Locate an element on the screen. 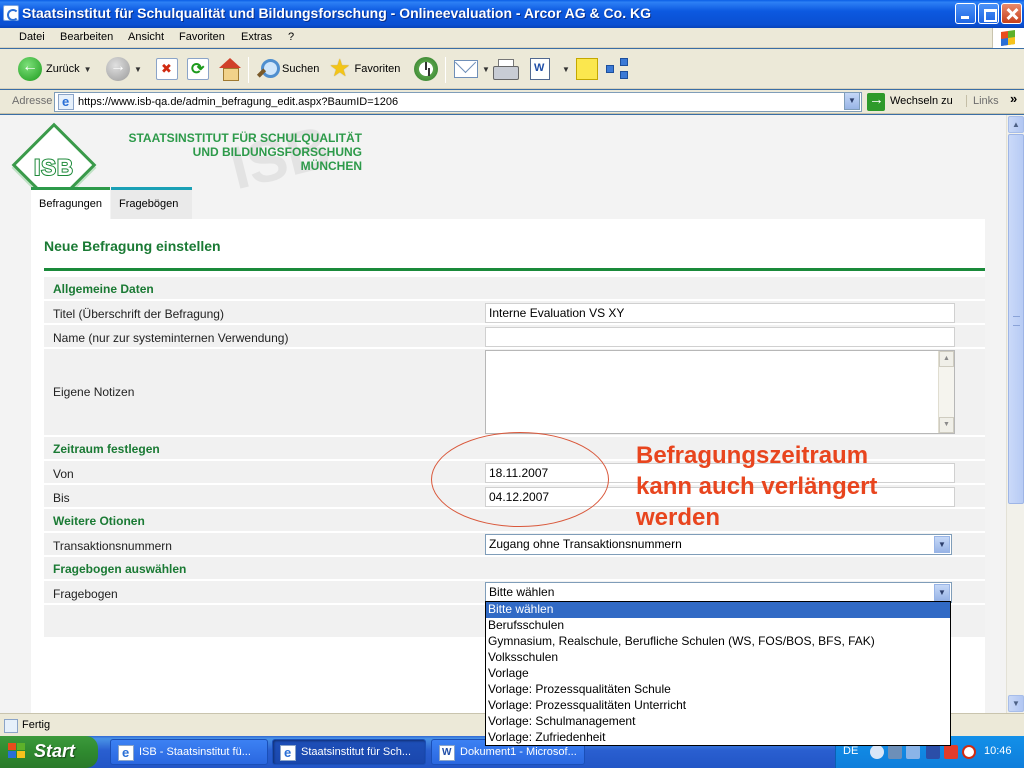 The image size is (1024, 768). printer-icon is located at coordinates (505, 69).